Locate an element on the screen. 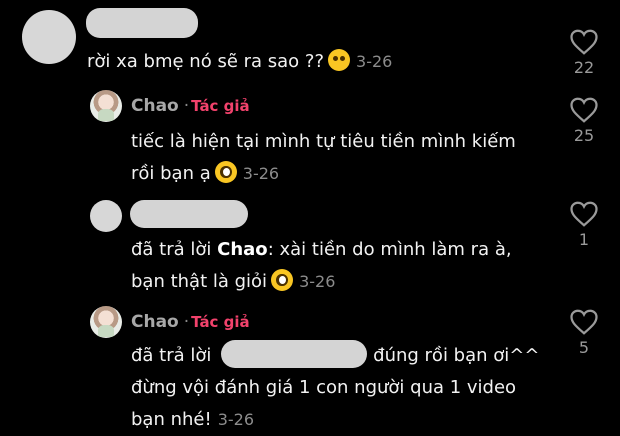 This screenshot has width=620, height=436. like-button: 5 is located at coordinates (584, 332).